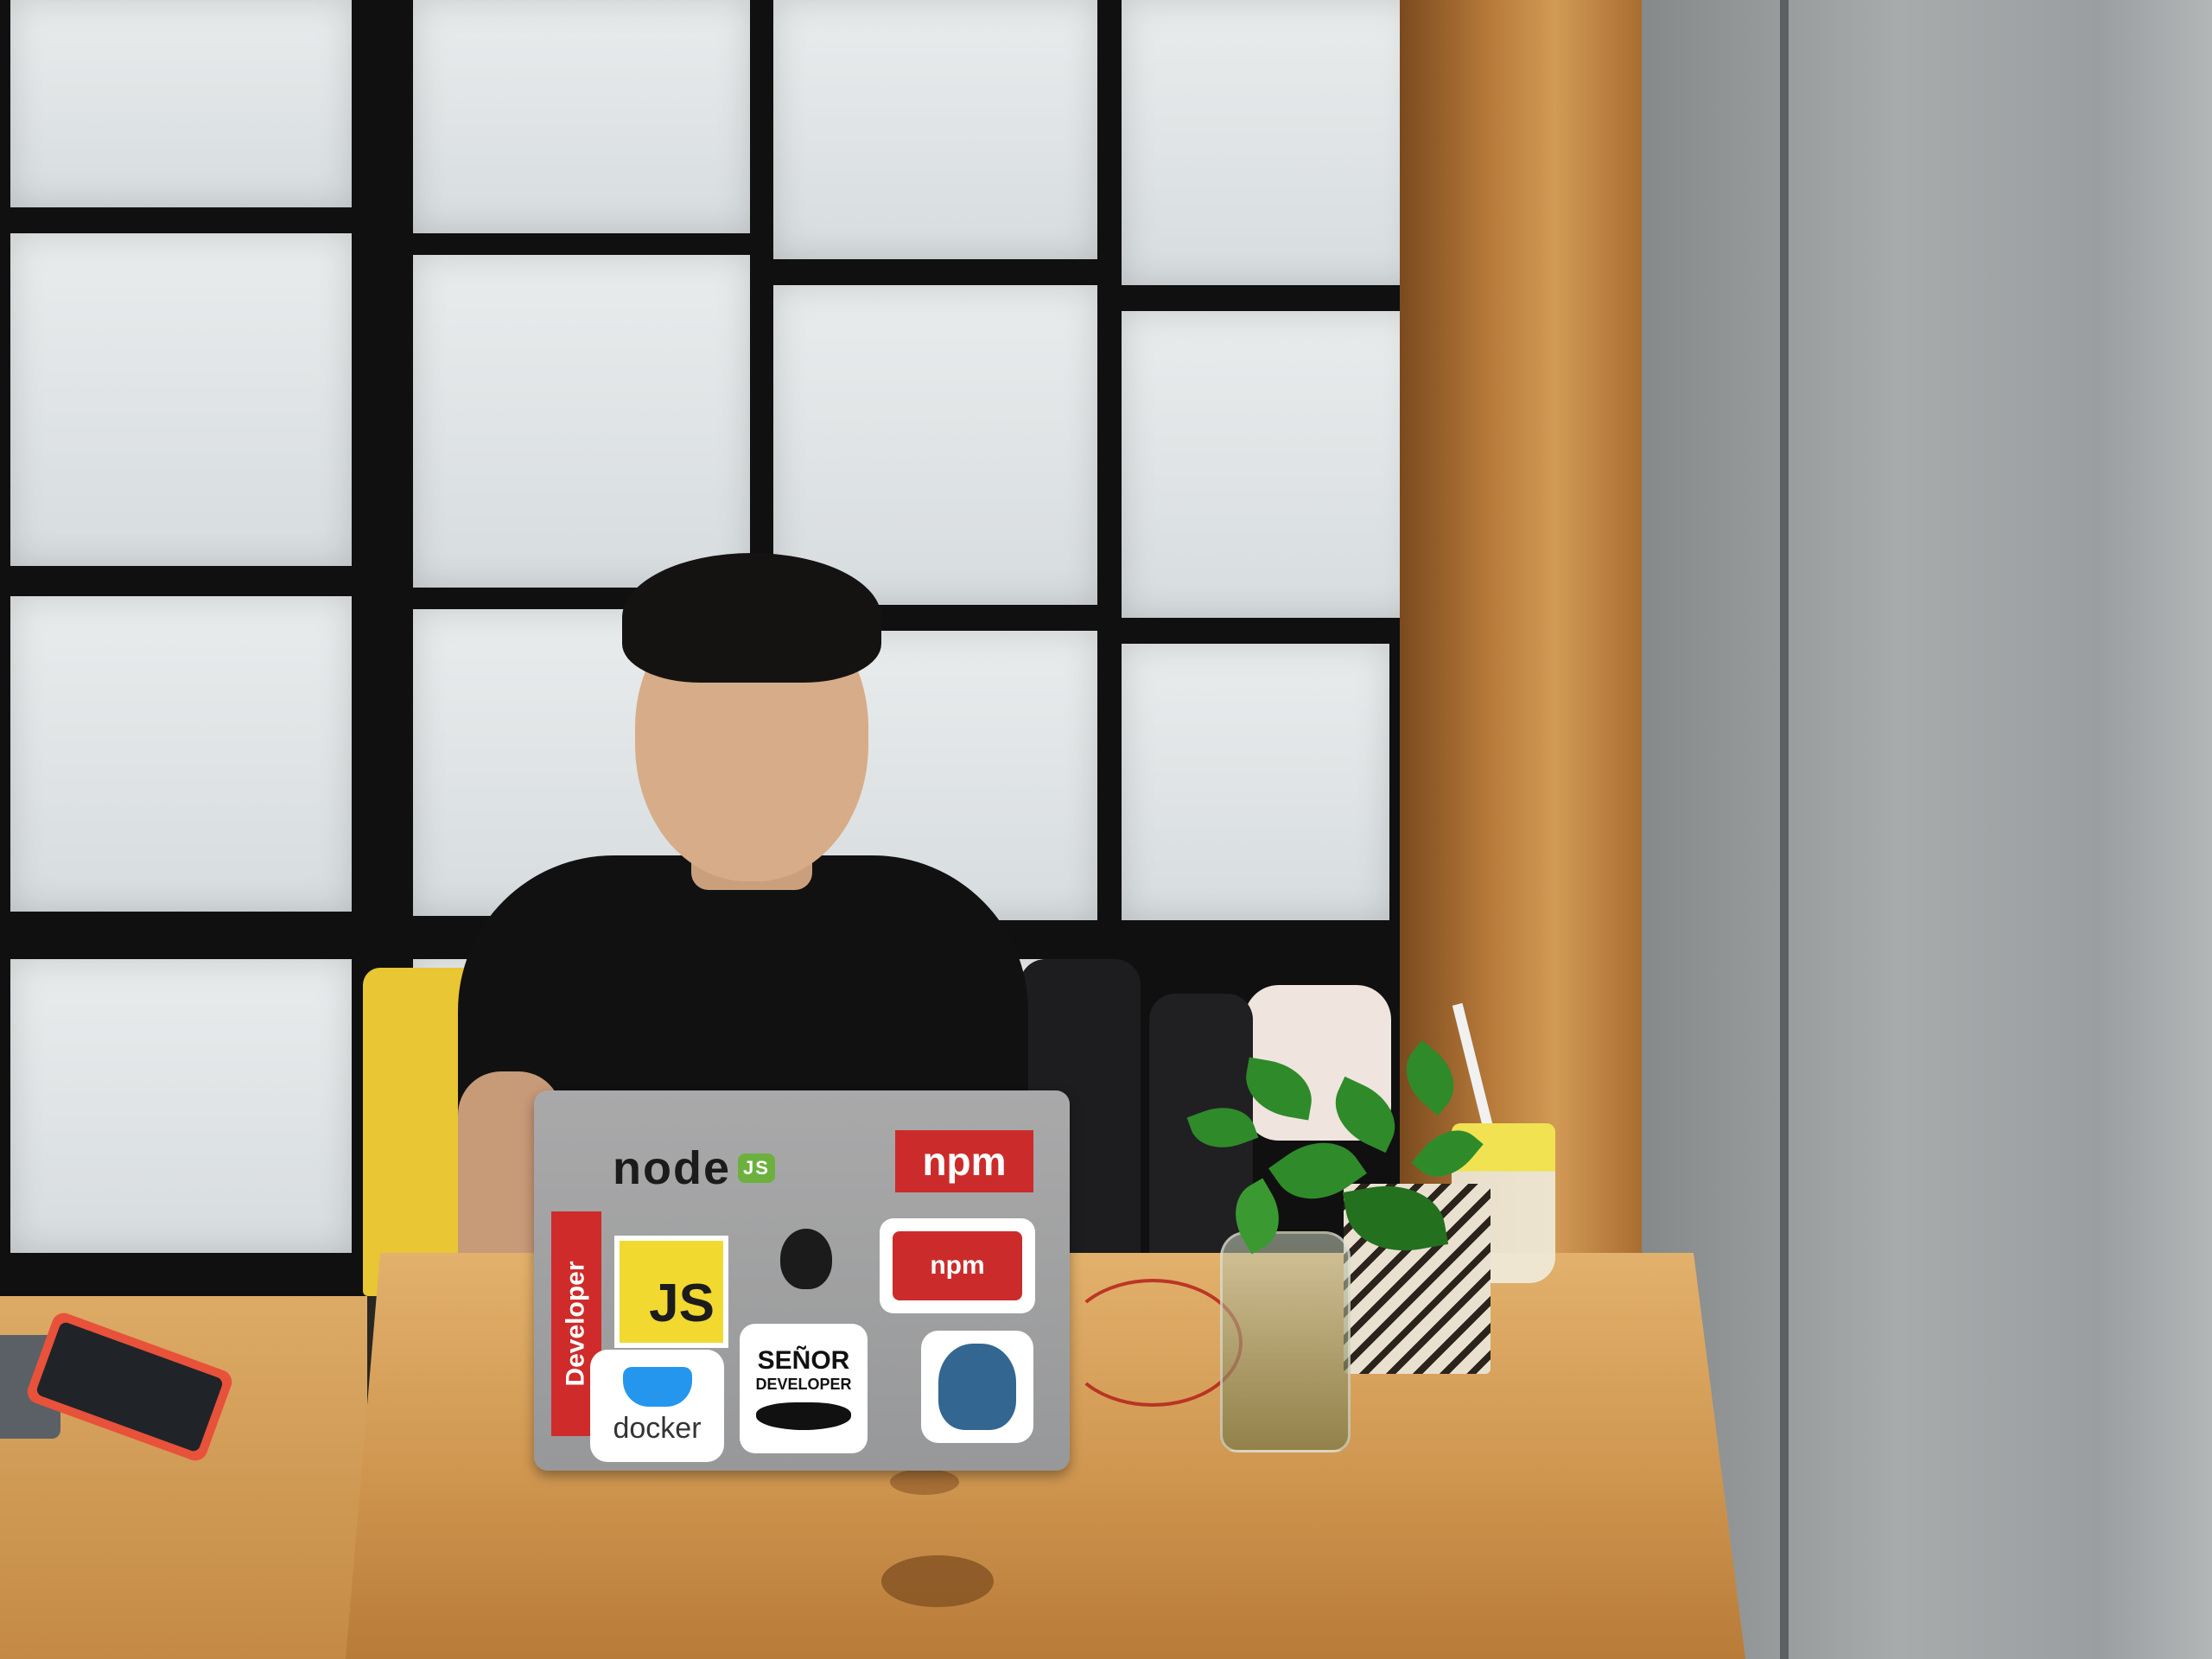  I want to click on postgres-sticker, so click(977, 1387).